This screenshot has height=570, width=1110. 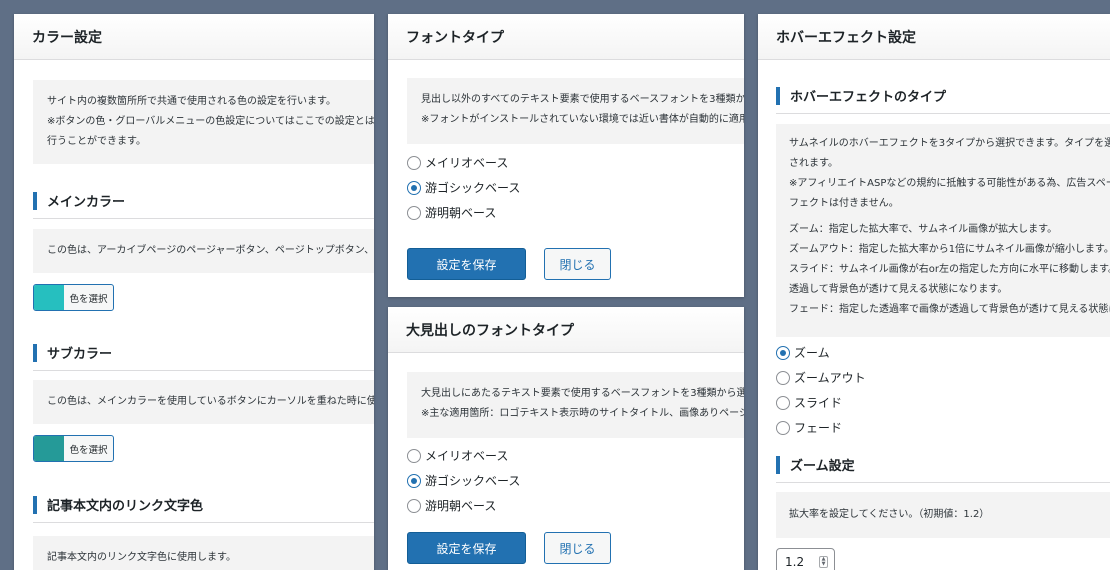 I want to click on desc-line: 透過して背景色が透けて見える状態になります。, so click(x=898, y=289).